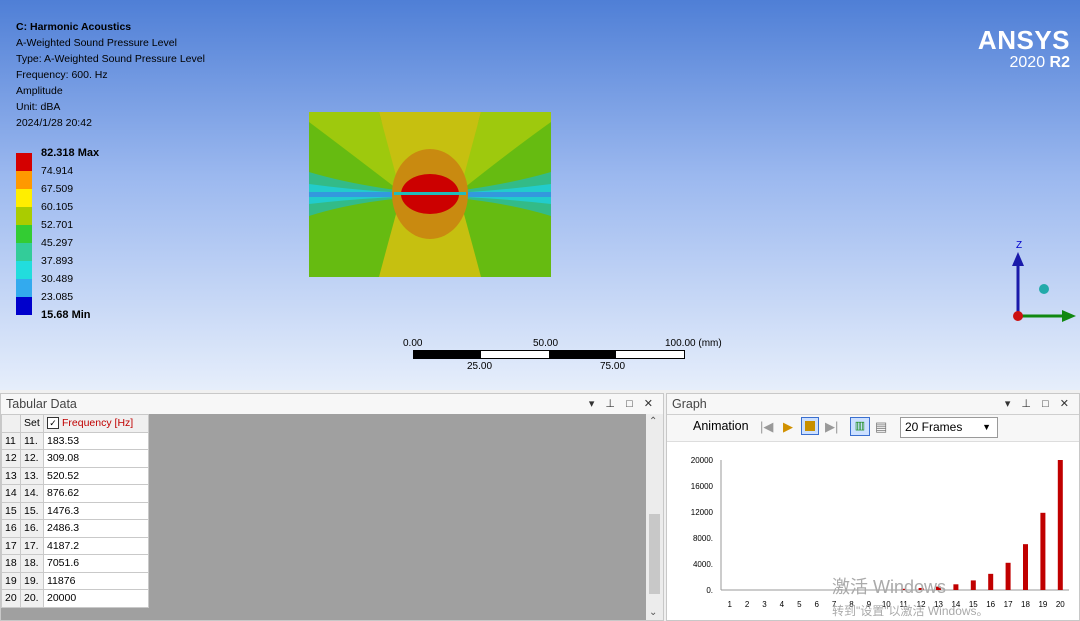 This screenshot has width=1080, height=621. What do you see at coordinates (613, 366) in the screenshot?
I see `scale-label: 75.00` at bounding box center [613, 366].